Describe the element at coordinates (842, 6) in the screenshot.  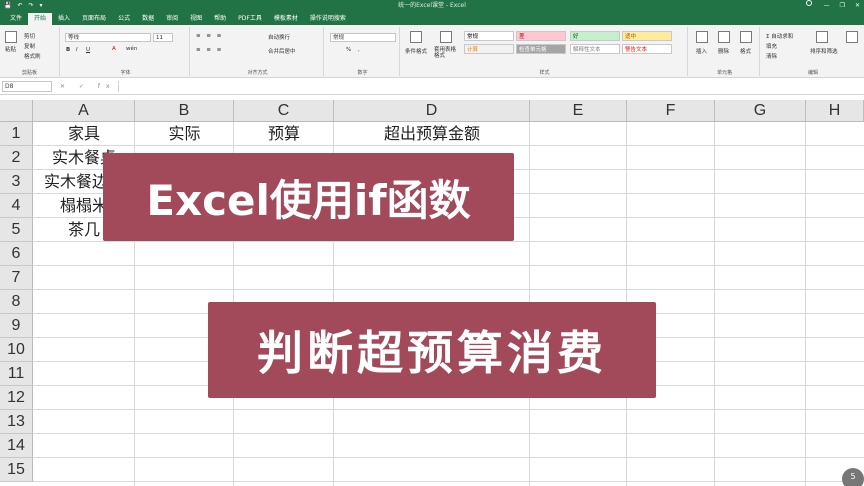
I see `restore-icon: ❐` at that location.